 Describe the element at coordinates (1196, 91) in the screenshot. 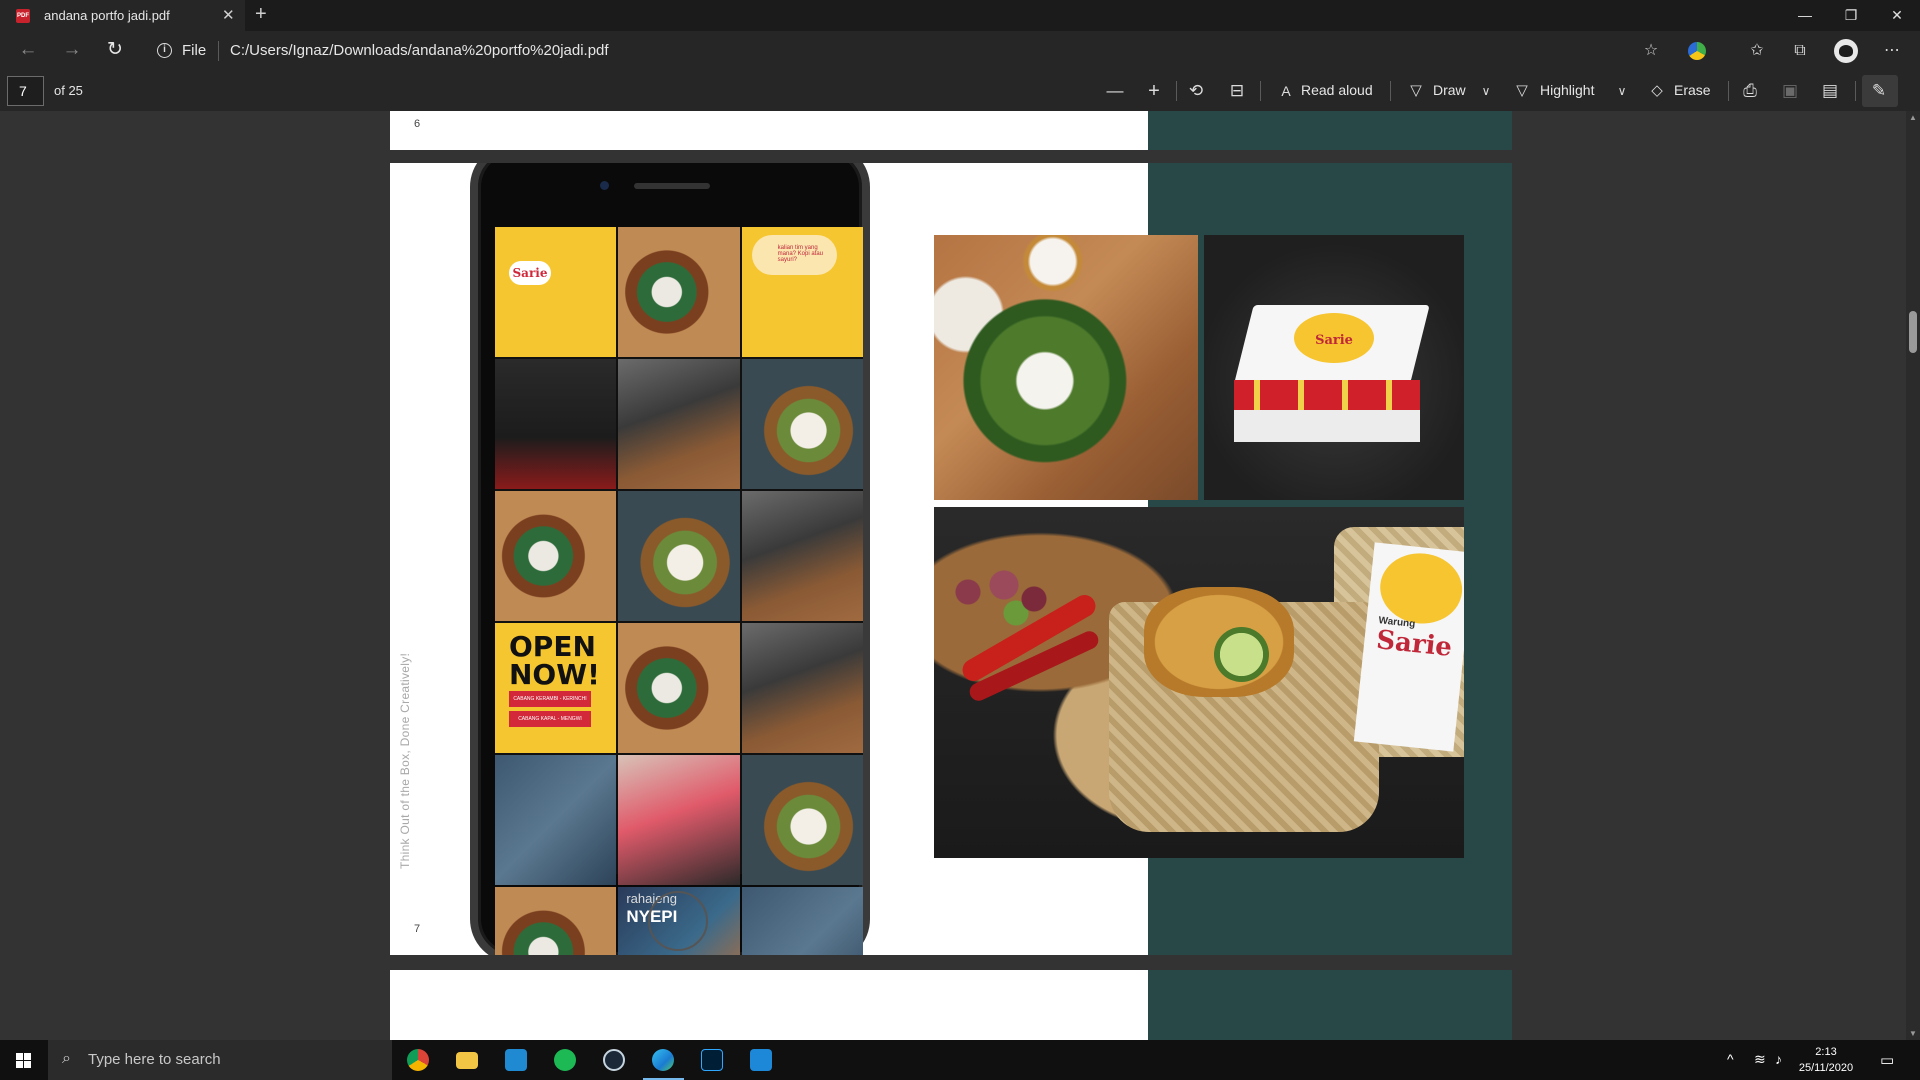

I see `rotate-icon: ⟲` at that location.